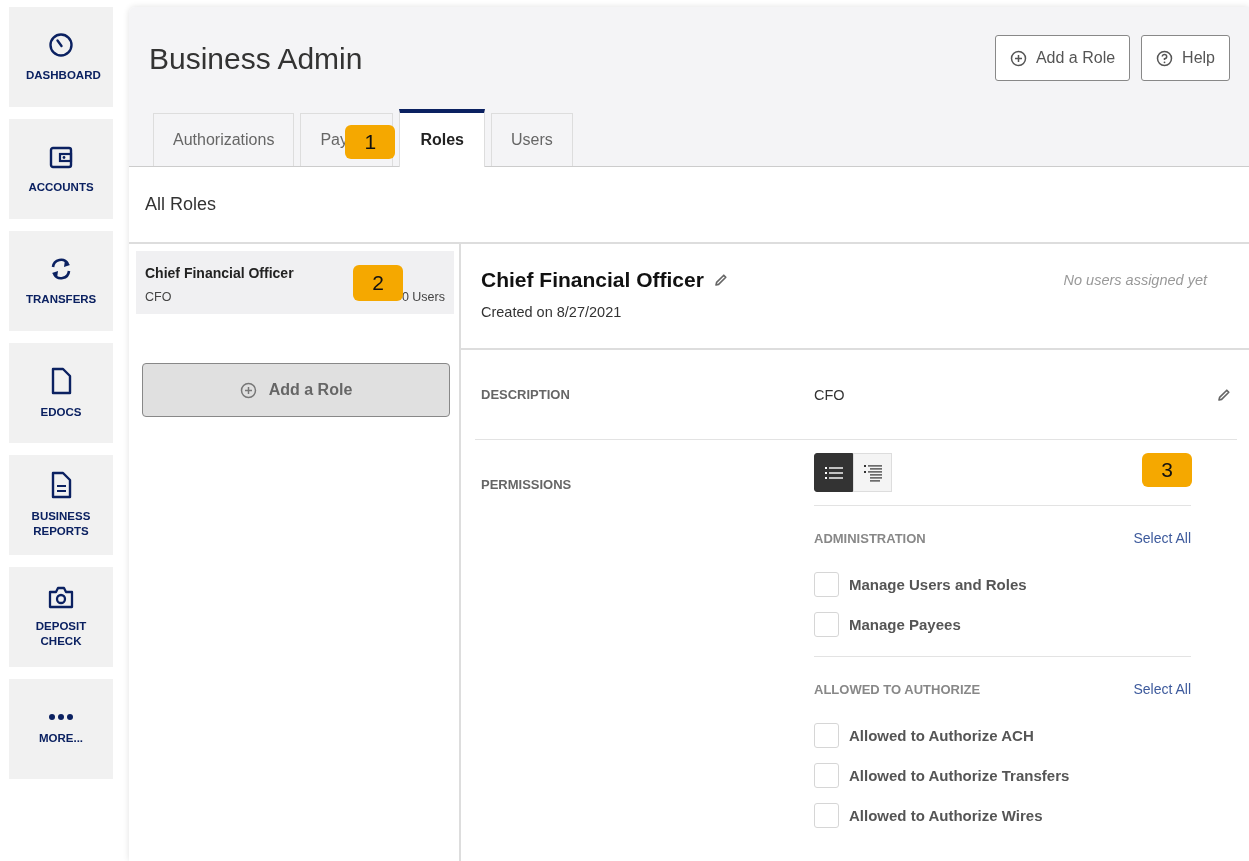 This screenshot has height=861, width=1249. What do you see at coordinates (938, 584) in the screenshot?
I see `permission-label: Manage Users and Roles` at bounding box center [938, 584].